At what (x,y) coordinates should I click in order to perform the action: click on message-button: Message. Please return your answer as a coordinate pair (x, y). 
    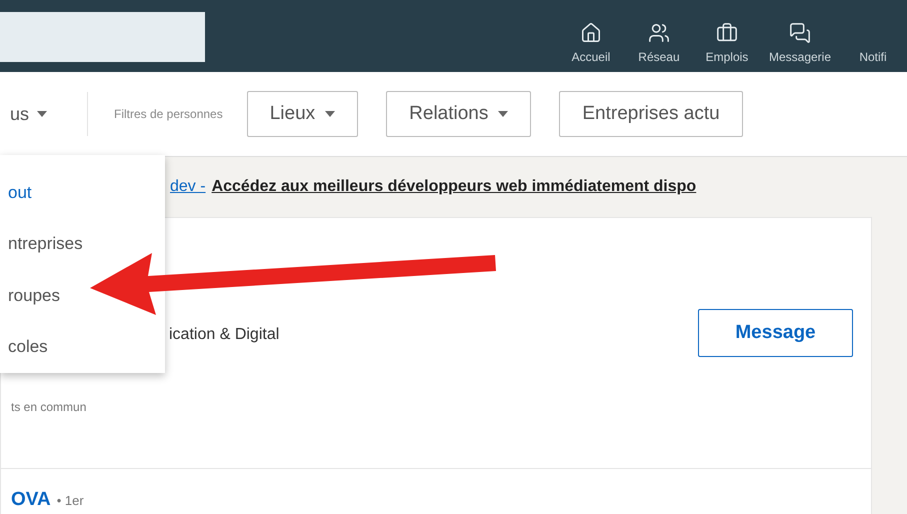
    Looking at the image, I should click on (775, 333).